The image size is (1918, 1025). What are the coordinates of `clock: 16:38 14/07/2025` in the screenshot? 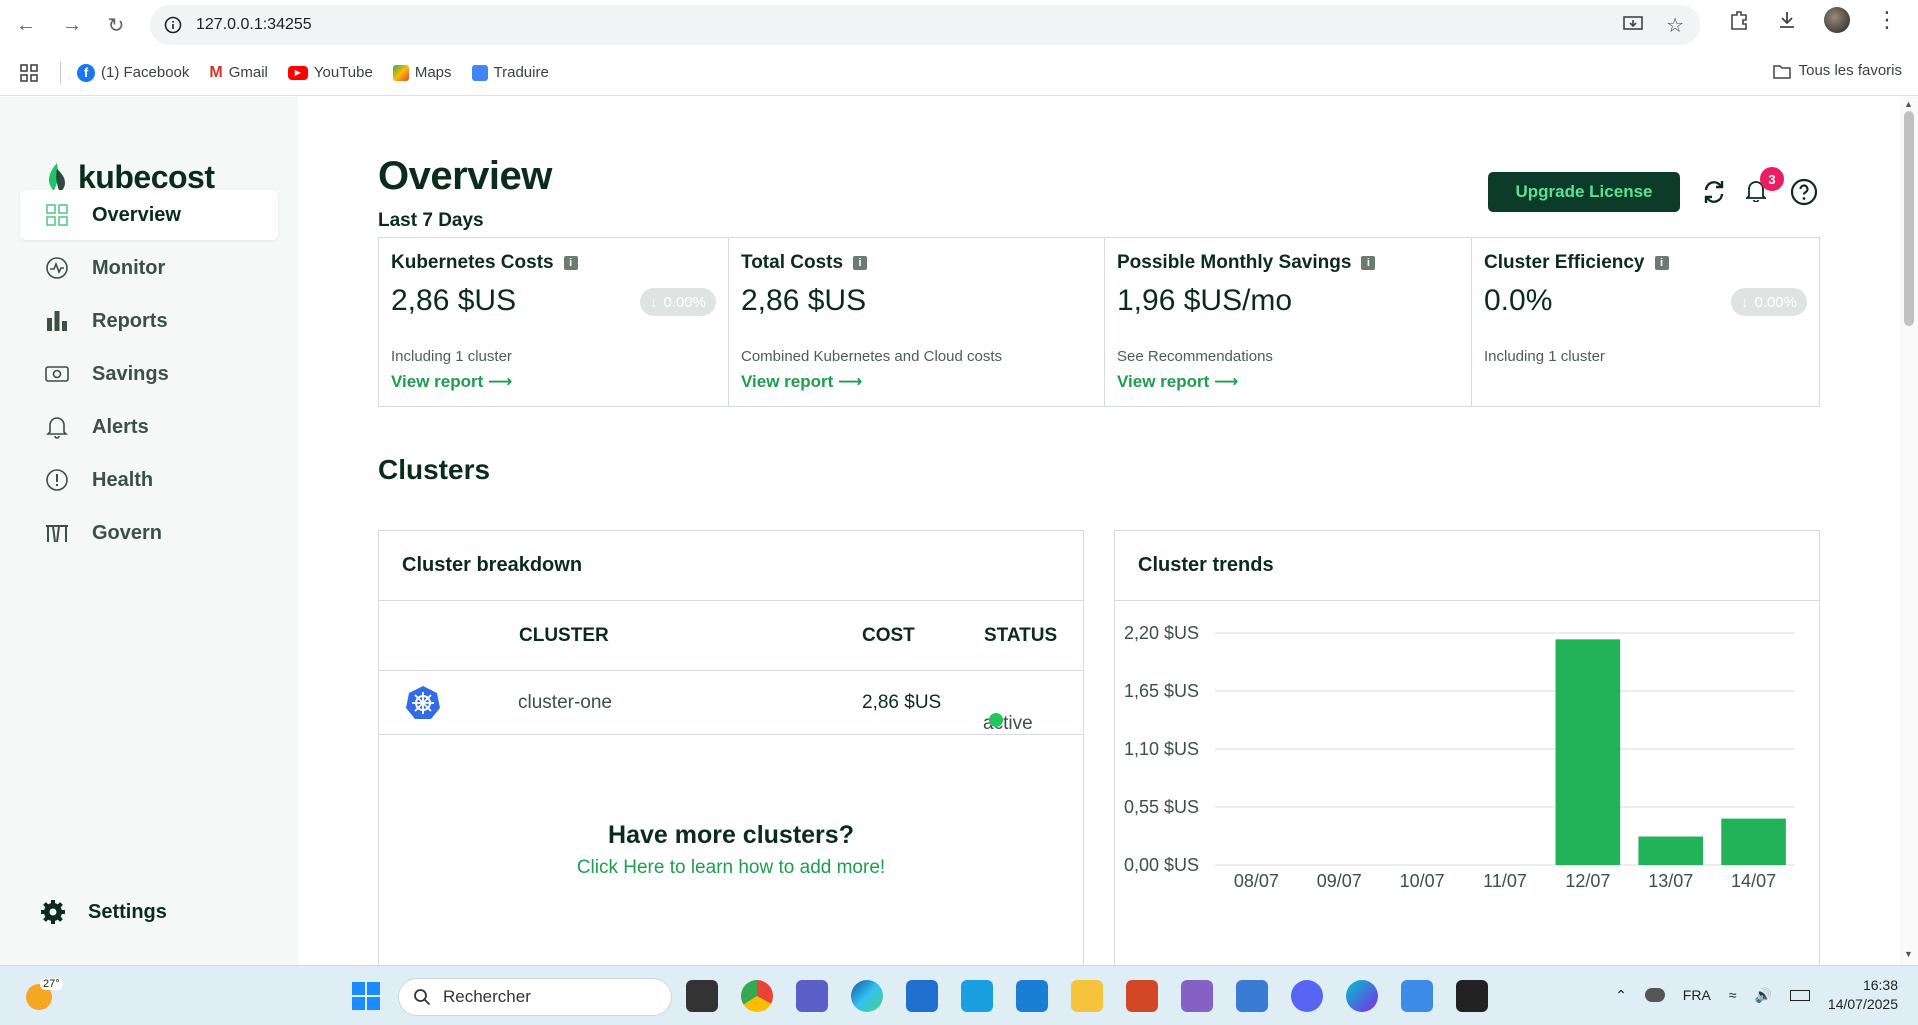 It's located at (1863, 995).